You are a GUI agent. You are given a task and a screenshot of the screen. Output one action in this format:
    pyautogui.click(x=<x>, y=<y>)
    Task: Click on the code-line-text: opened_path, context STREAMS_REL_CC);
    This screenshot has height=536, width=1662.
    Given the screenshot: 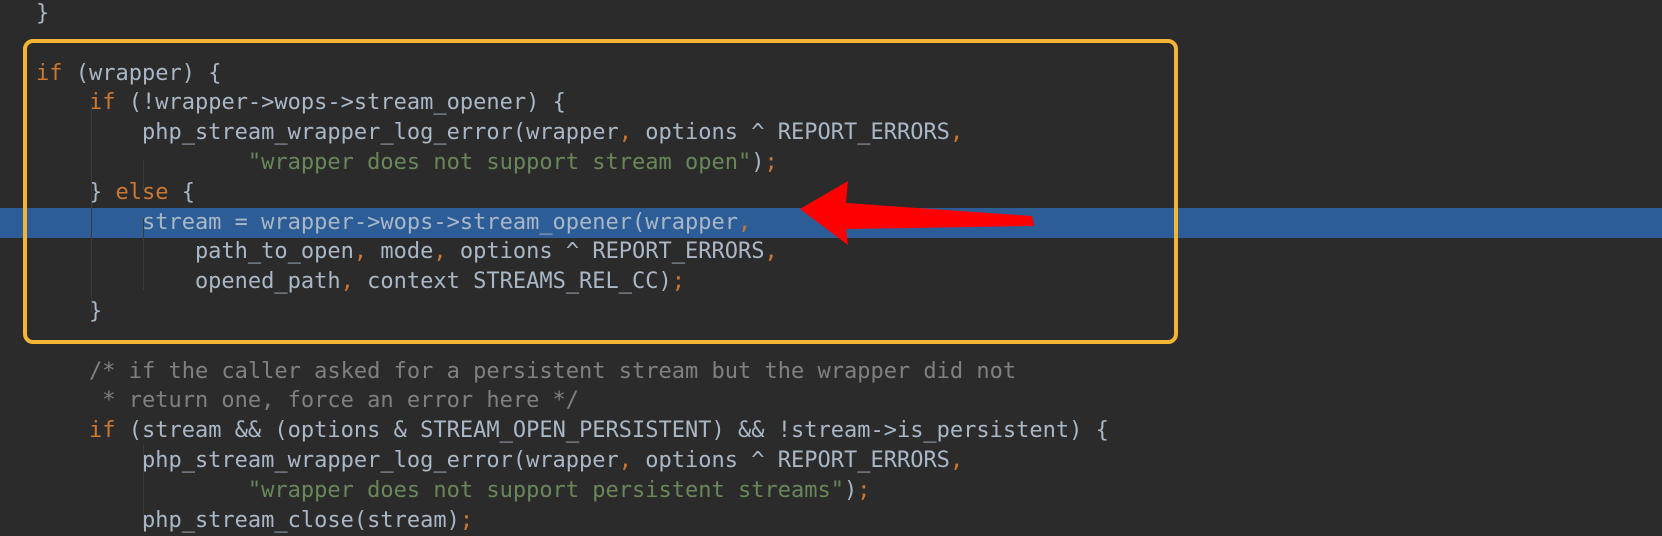 What is the action you would take?
    pyautogui.click(x=360, y=282)
    